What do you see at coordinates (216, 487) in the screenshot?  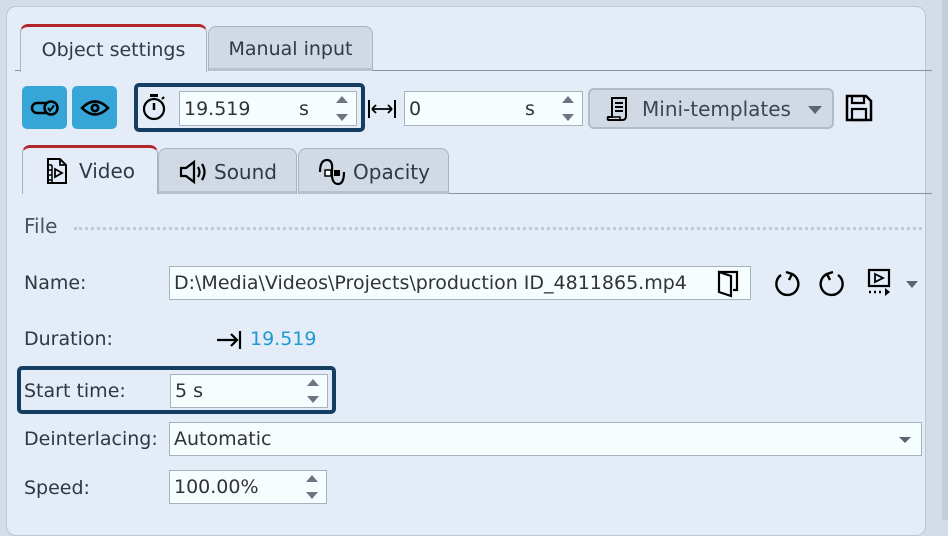 I see `speed-value: 100.00%` at bounding box center [216, 487].